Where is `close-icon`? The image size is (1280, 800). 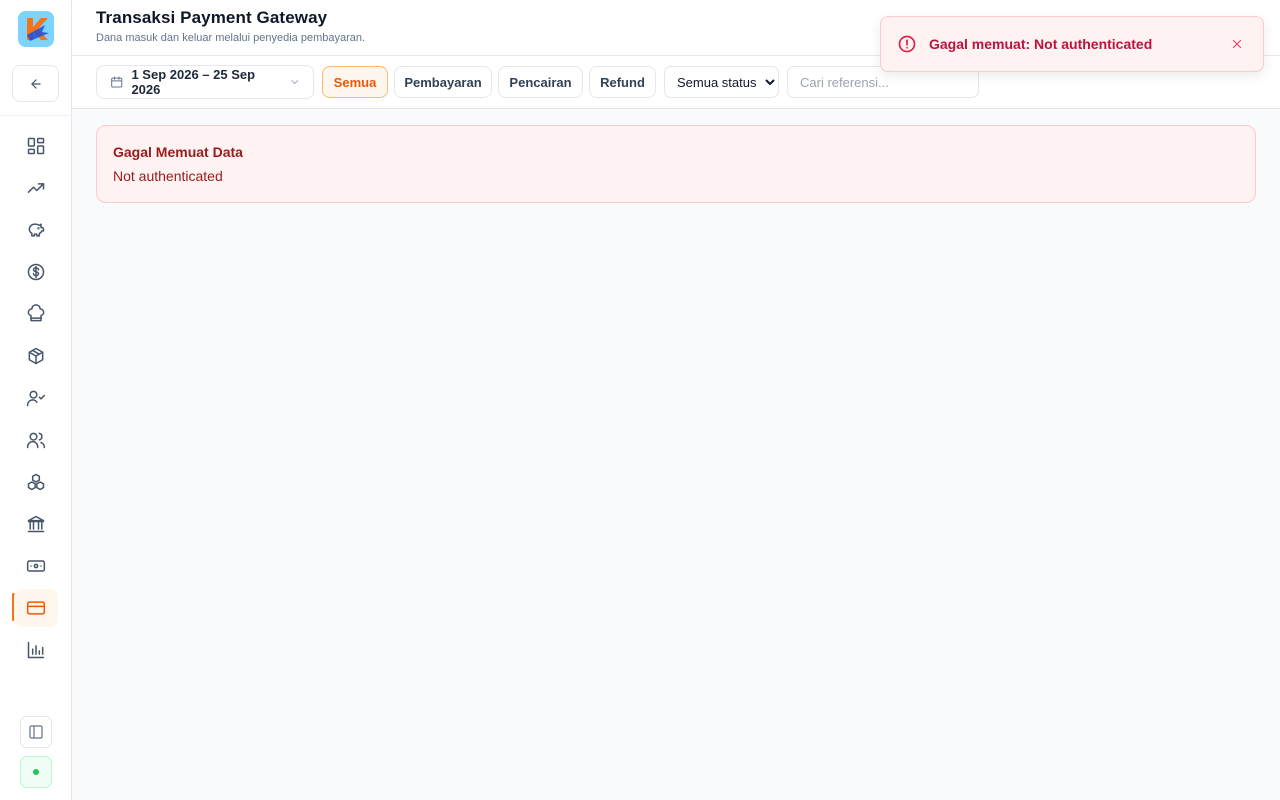 close-icon is located at coordinates (1237, 44).